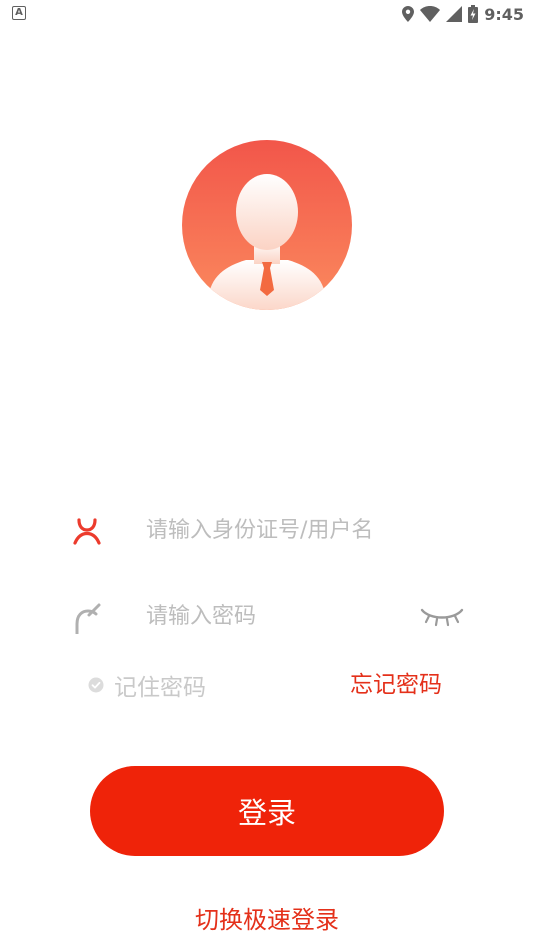 This screenshot has width=534, height=950. I want to click on status-bar: A 9:45, so click(267, 14).